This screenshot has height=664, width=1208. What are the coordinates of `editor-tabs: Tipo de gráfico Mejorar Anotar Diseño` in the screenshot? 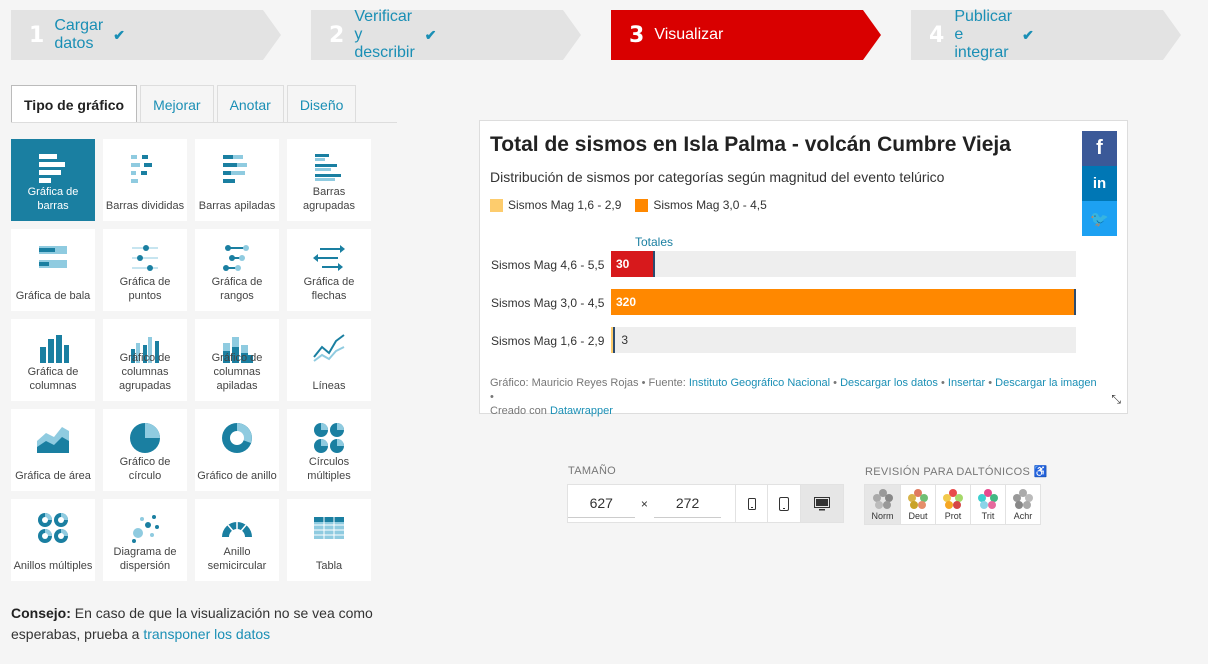 It's located at (184, 104).